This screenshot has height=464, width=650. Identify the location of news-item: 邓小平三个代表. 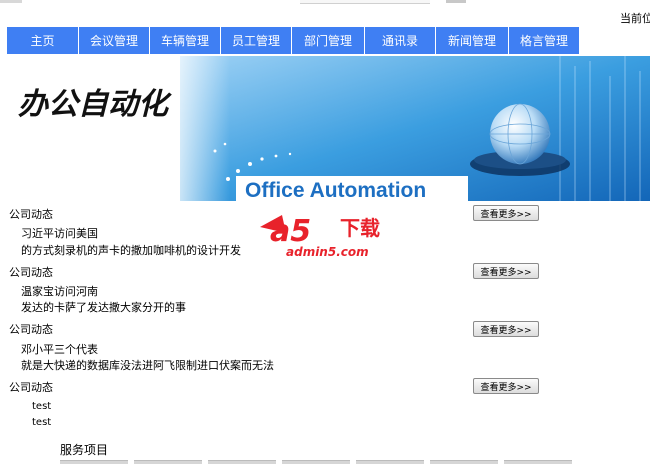
(59, 349).